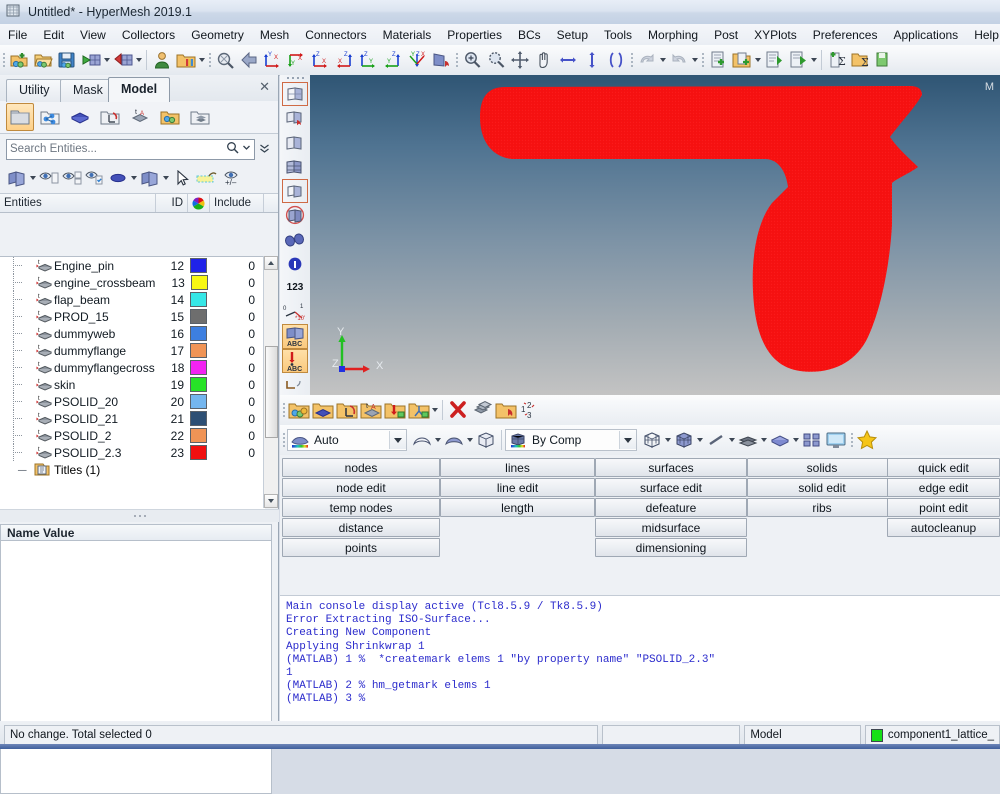  What do you see at coordinates (297, 60) in the screenshot?
I see `view-yx-icon: YX` at bounding box center [297, 60].